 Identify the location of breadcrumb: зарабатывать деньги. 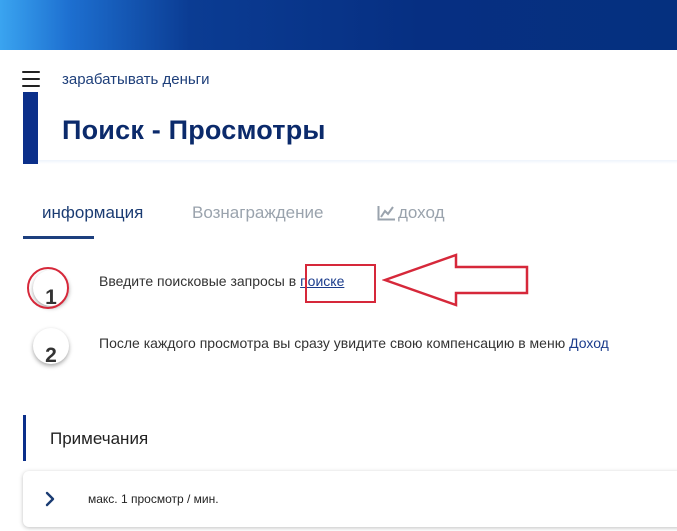
(136, 79).